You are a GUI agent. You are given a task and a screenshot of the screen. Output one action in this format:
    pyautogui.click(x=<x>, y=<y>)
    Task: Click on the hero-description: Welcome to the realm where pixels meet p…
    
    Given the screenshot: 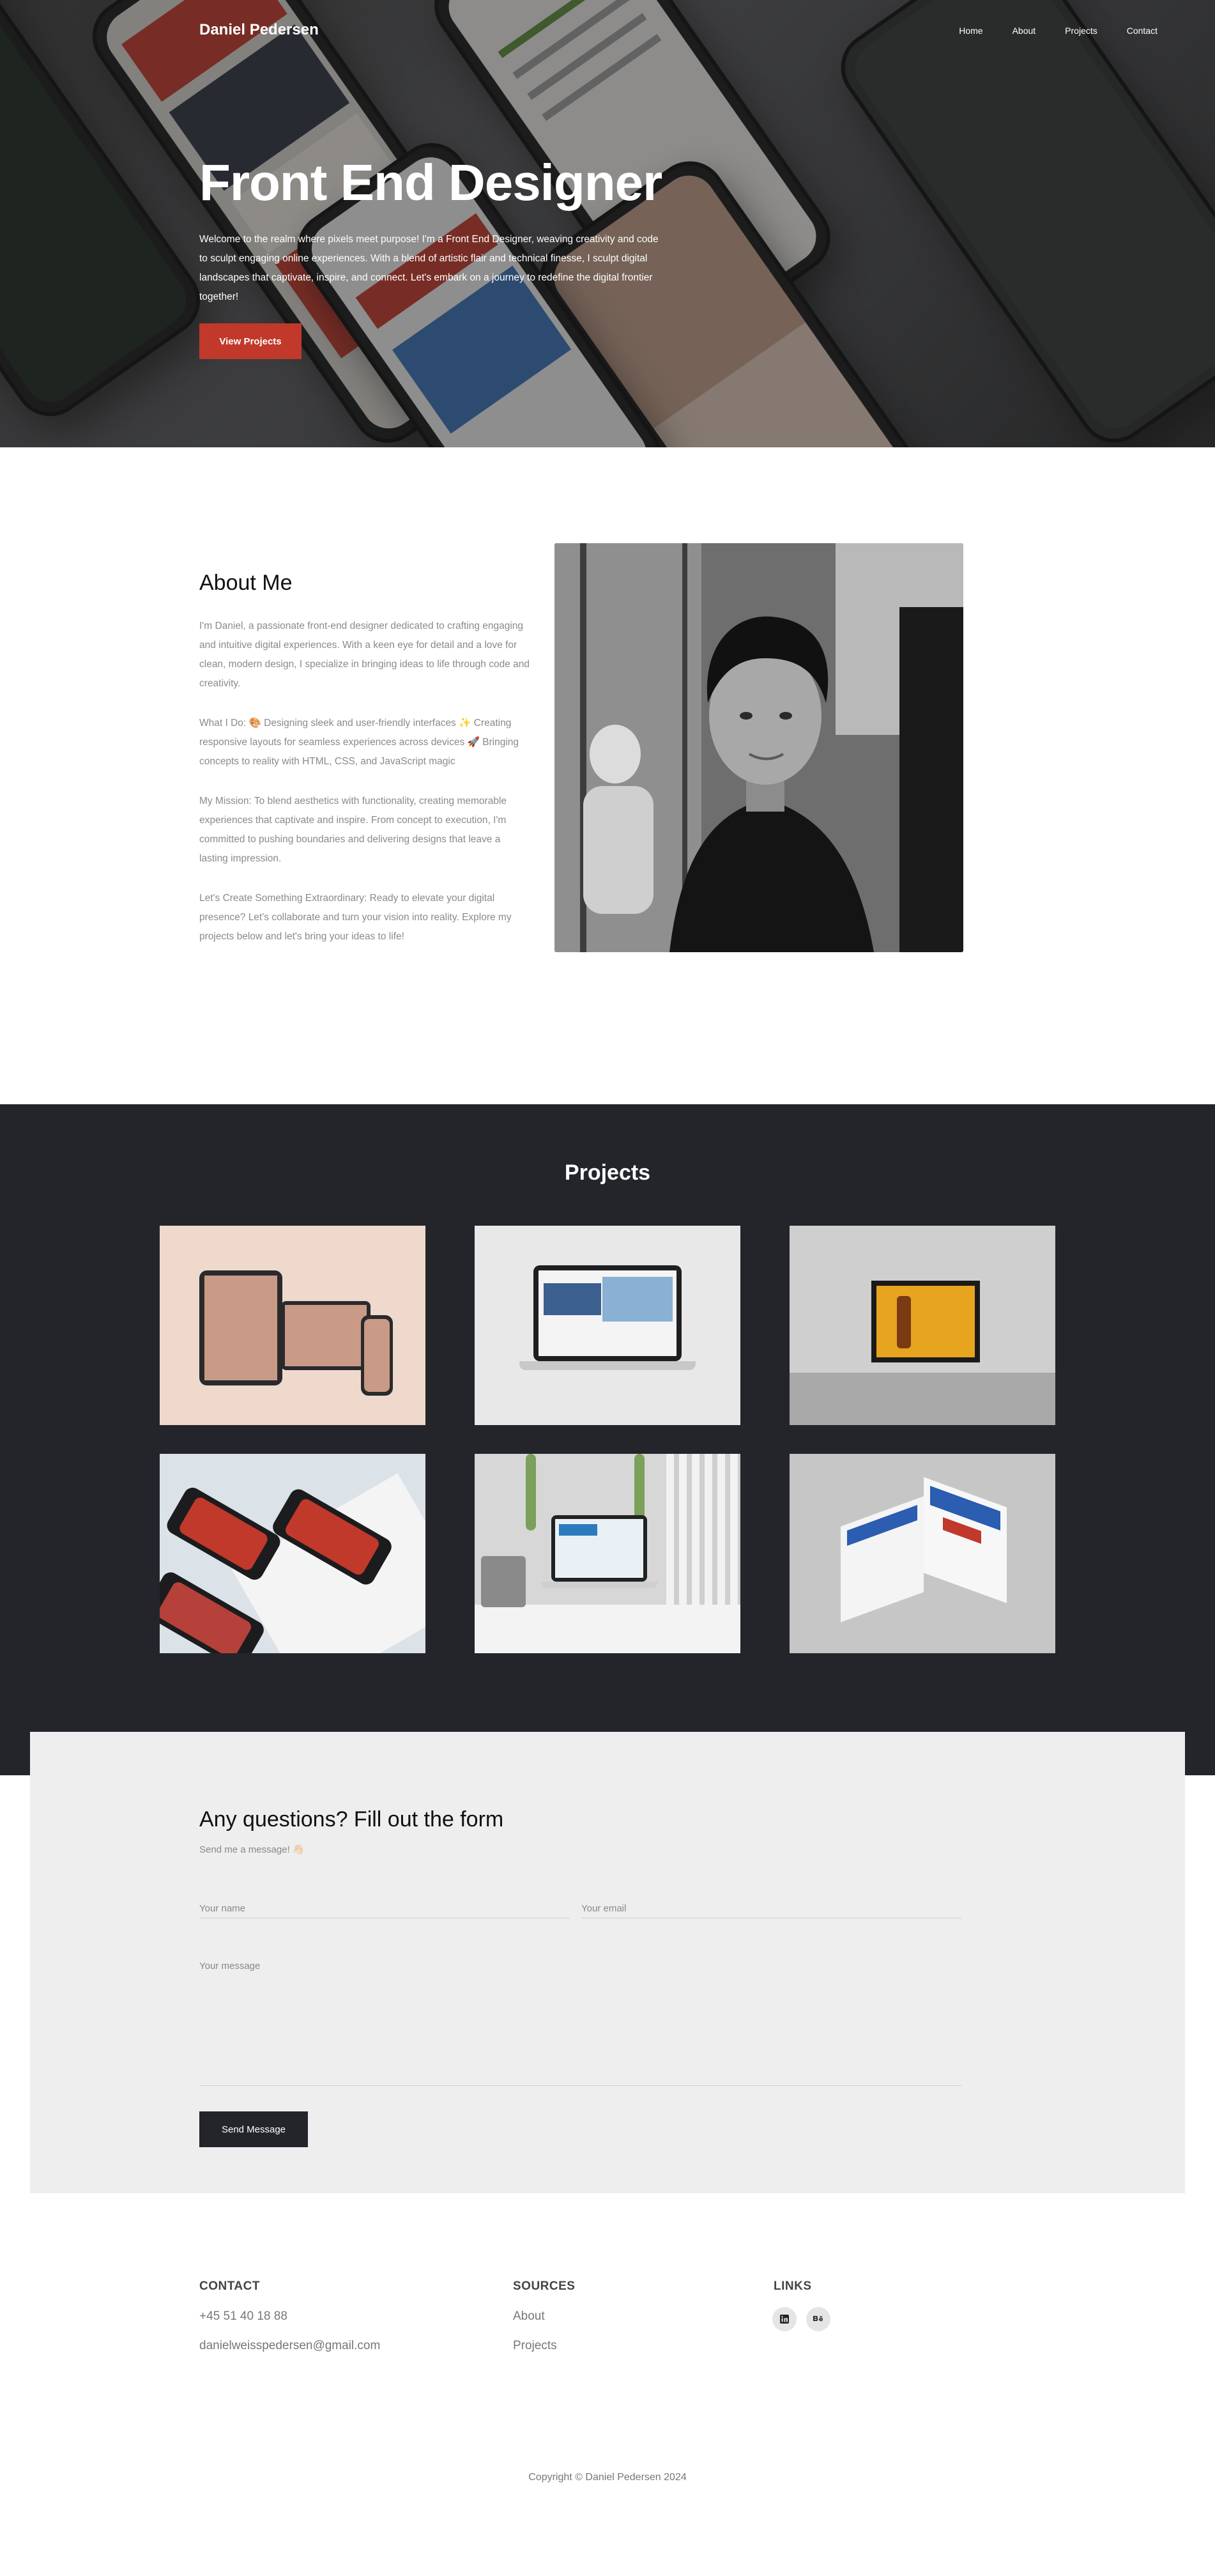 What is the action you would take?
    pyautogui.click(x=429, y=268)
    